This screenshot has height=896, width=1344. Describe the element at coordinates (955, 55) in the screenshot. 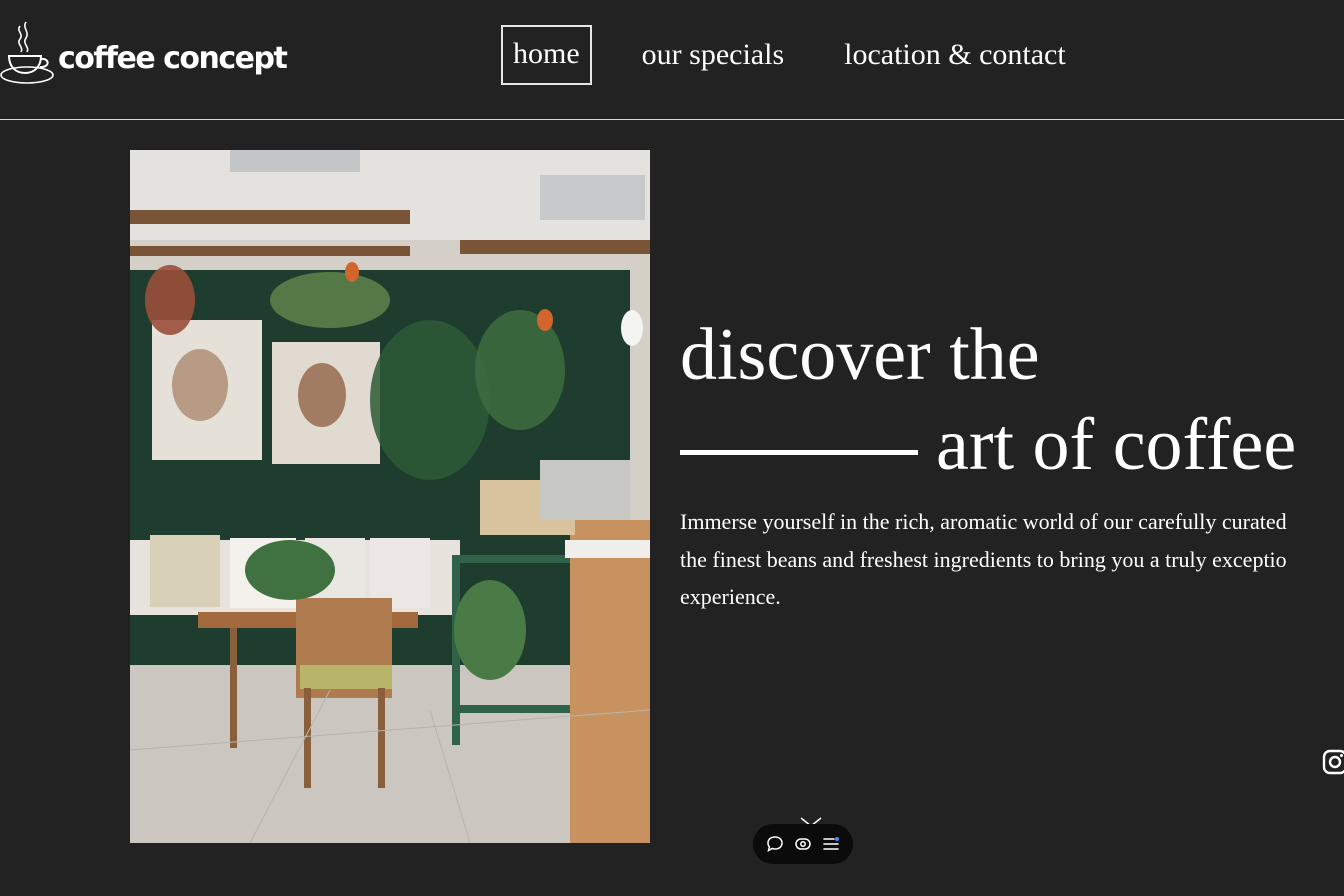

I see `nav-location-contact: location & contact` at that location.